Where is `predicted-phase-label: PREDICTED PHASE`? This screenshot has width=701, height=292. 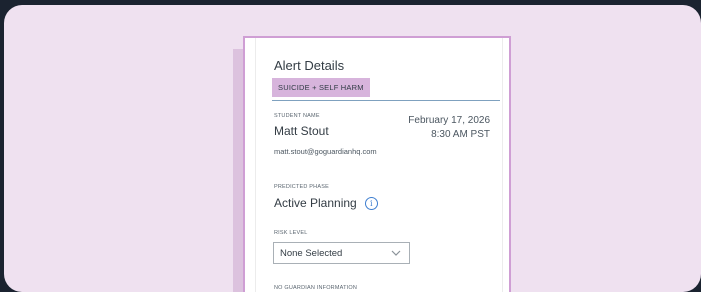 predicted-phase-label: PREDICTED PHASE is located at coordinates (301, 187).